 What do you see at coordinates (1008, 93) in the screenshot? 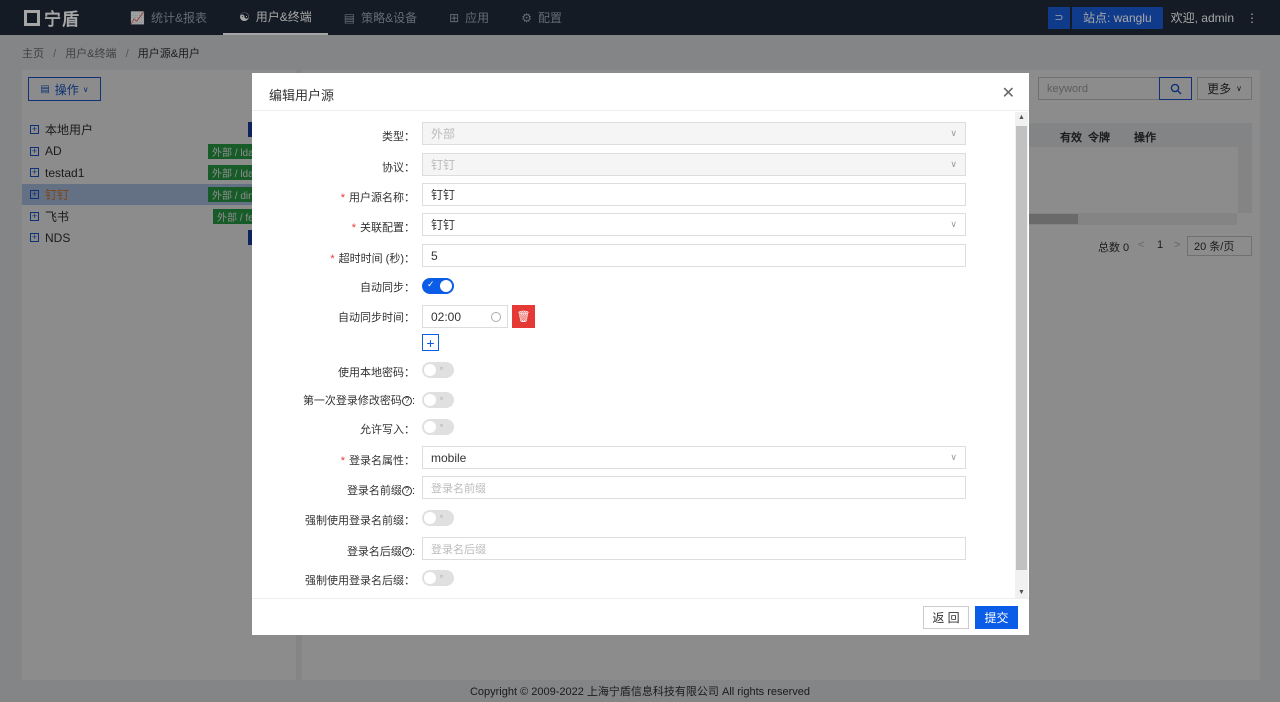
I see `close-icon: ✕` at bounding box center [1008, 93].